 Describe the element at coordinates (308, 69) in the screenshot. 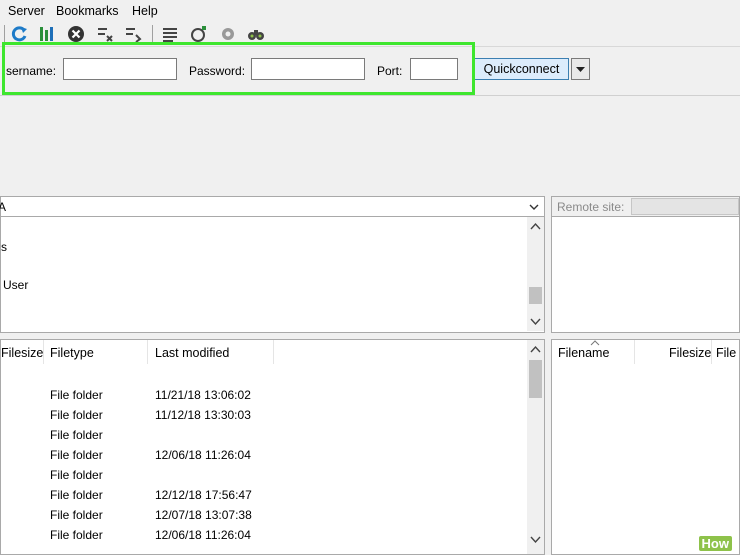

I see `password-input` at that location.